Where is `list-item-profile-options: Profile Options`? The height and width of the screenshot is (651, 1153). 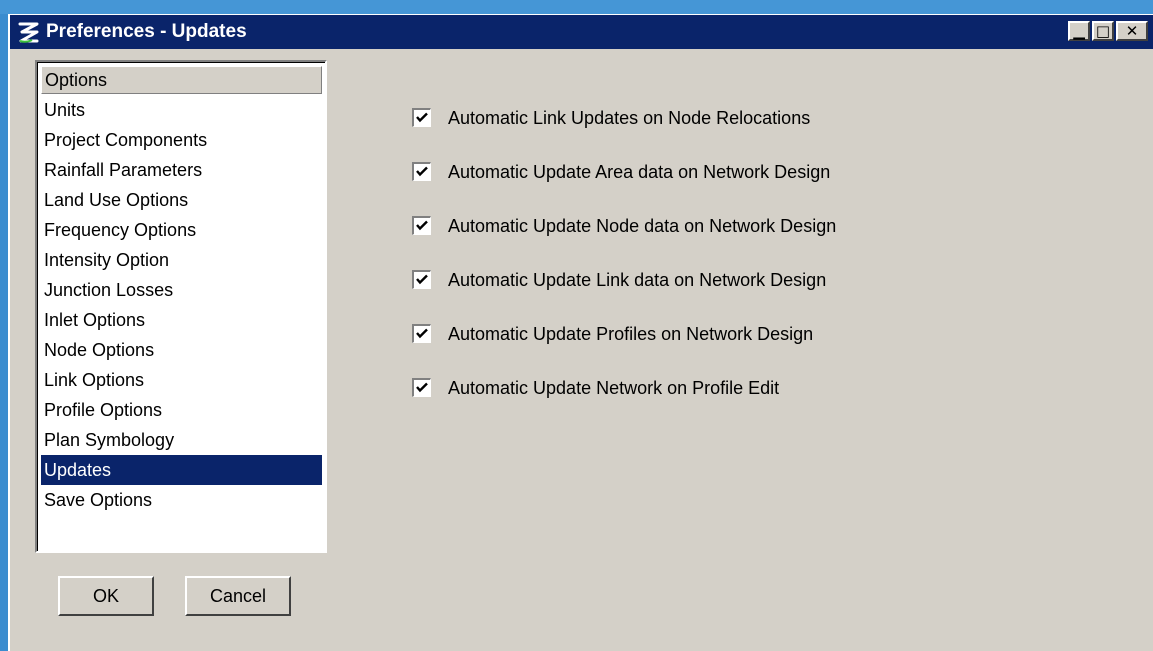
list-item-profile-options: Profile Options is located at coordinates (181, 410).